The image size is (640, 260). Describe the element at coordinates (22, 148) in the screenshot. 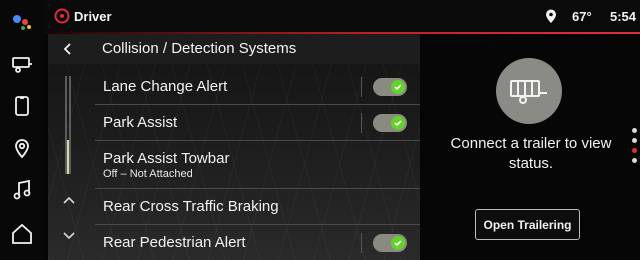

I see `location-pin-icon` at that location.